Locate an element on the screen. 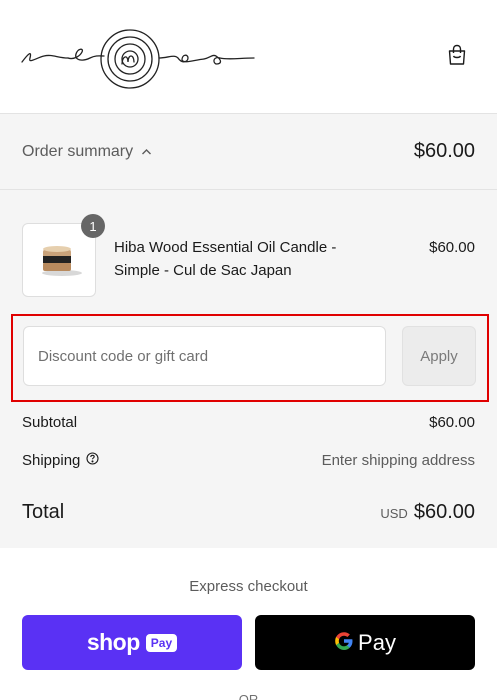  shop-pay-wordmark: shop is located at coordinates (113, 642).